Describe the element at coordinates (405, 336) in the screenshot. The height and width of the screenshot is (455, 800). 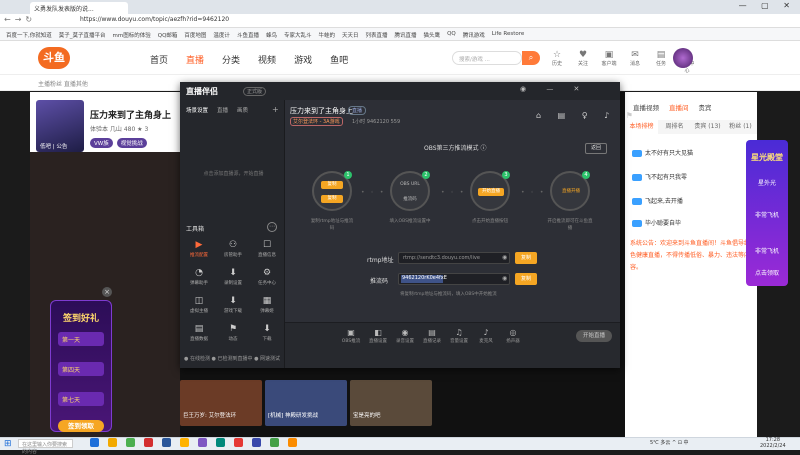
I see `bottom-tool-button: ◉ 录音设置` at that location.